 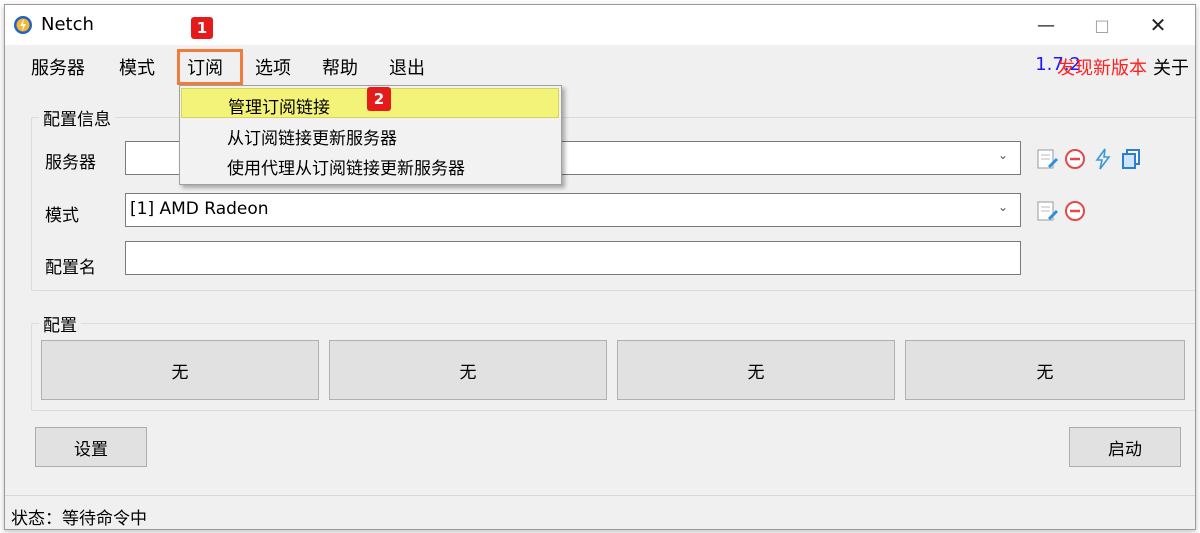 What do you see at coordinates (312, 139) in the screenshot?
I see `menu-item-label: 从订阅链接更新服务器` at bounding box center [312, 139].